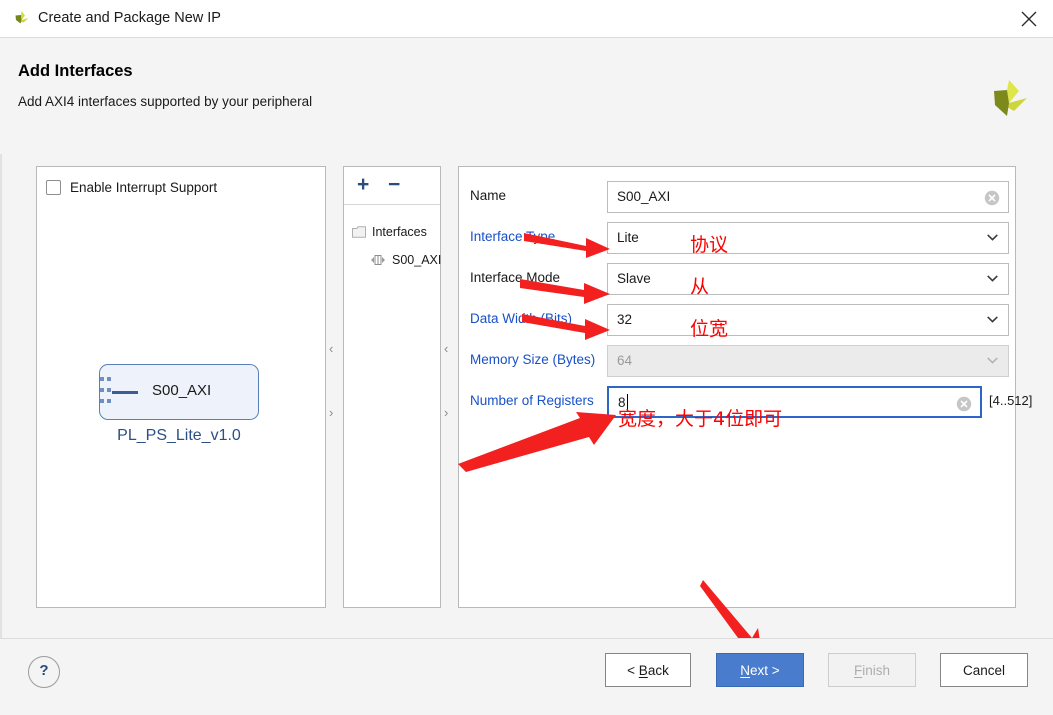 The width and height of the screenshot is (1053, 715). Describe the element at coordinates (532, 400) in the screenshot. I see `field-label-number-of-registers: Number of Registers` at that location.